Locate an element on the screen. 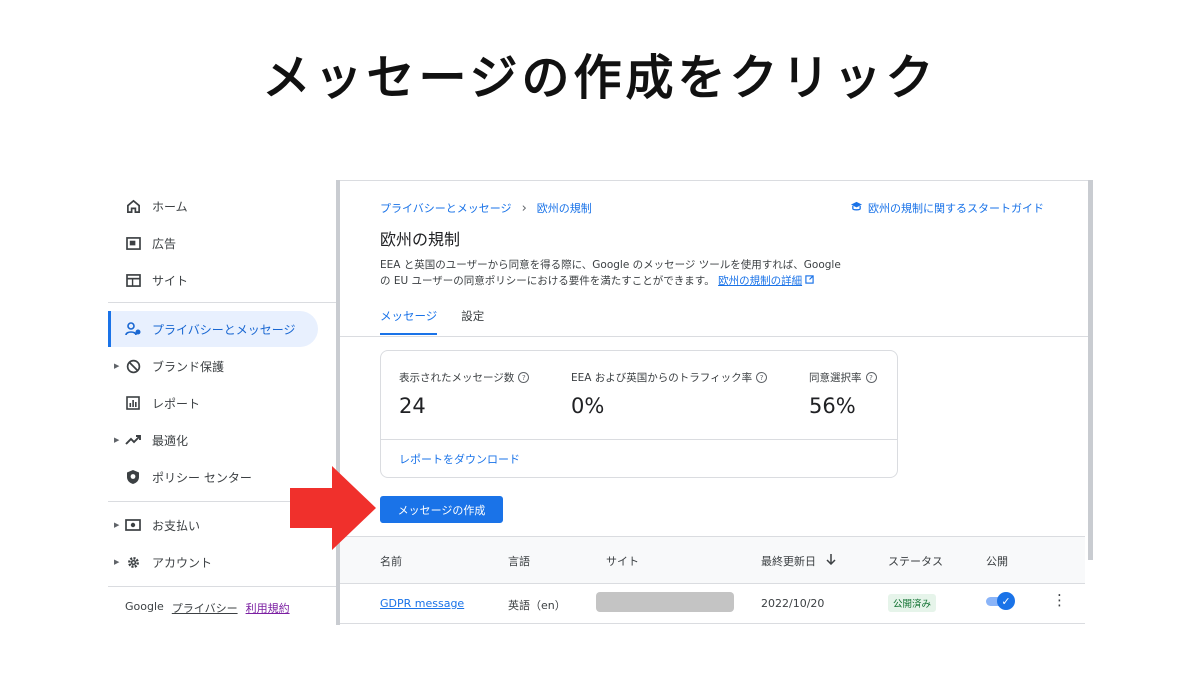 Image resolution: width=1200 pixels, height=675 pixels. more-vert-icon: ⋮ is located at coordinates (1059, 600).